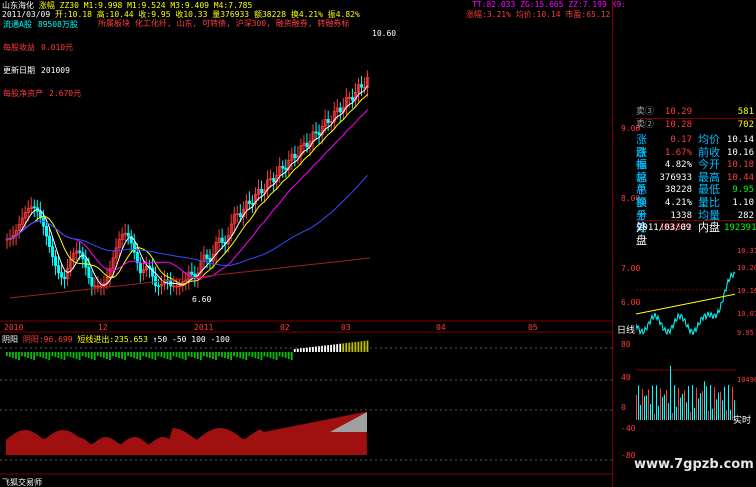 Image resolution: width=756 pixels, height=487 pixels. What do you see at coordinates (55, 70) in the screenshot?
I see `info-value: 201009` at bounding box center [55, 70].